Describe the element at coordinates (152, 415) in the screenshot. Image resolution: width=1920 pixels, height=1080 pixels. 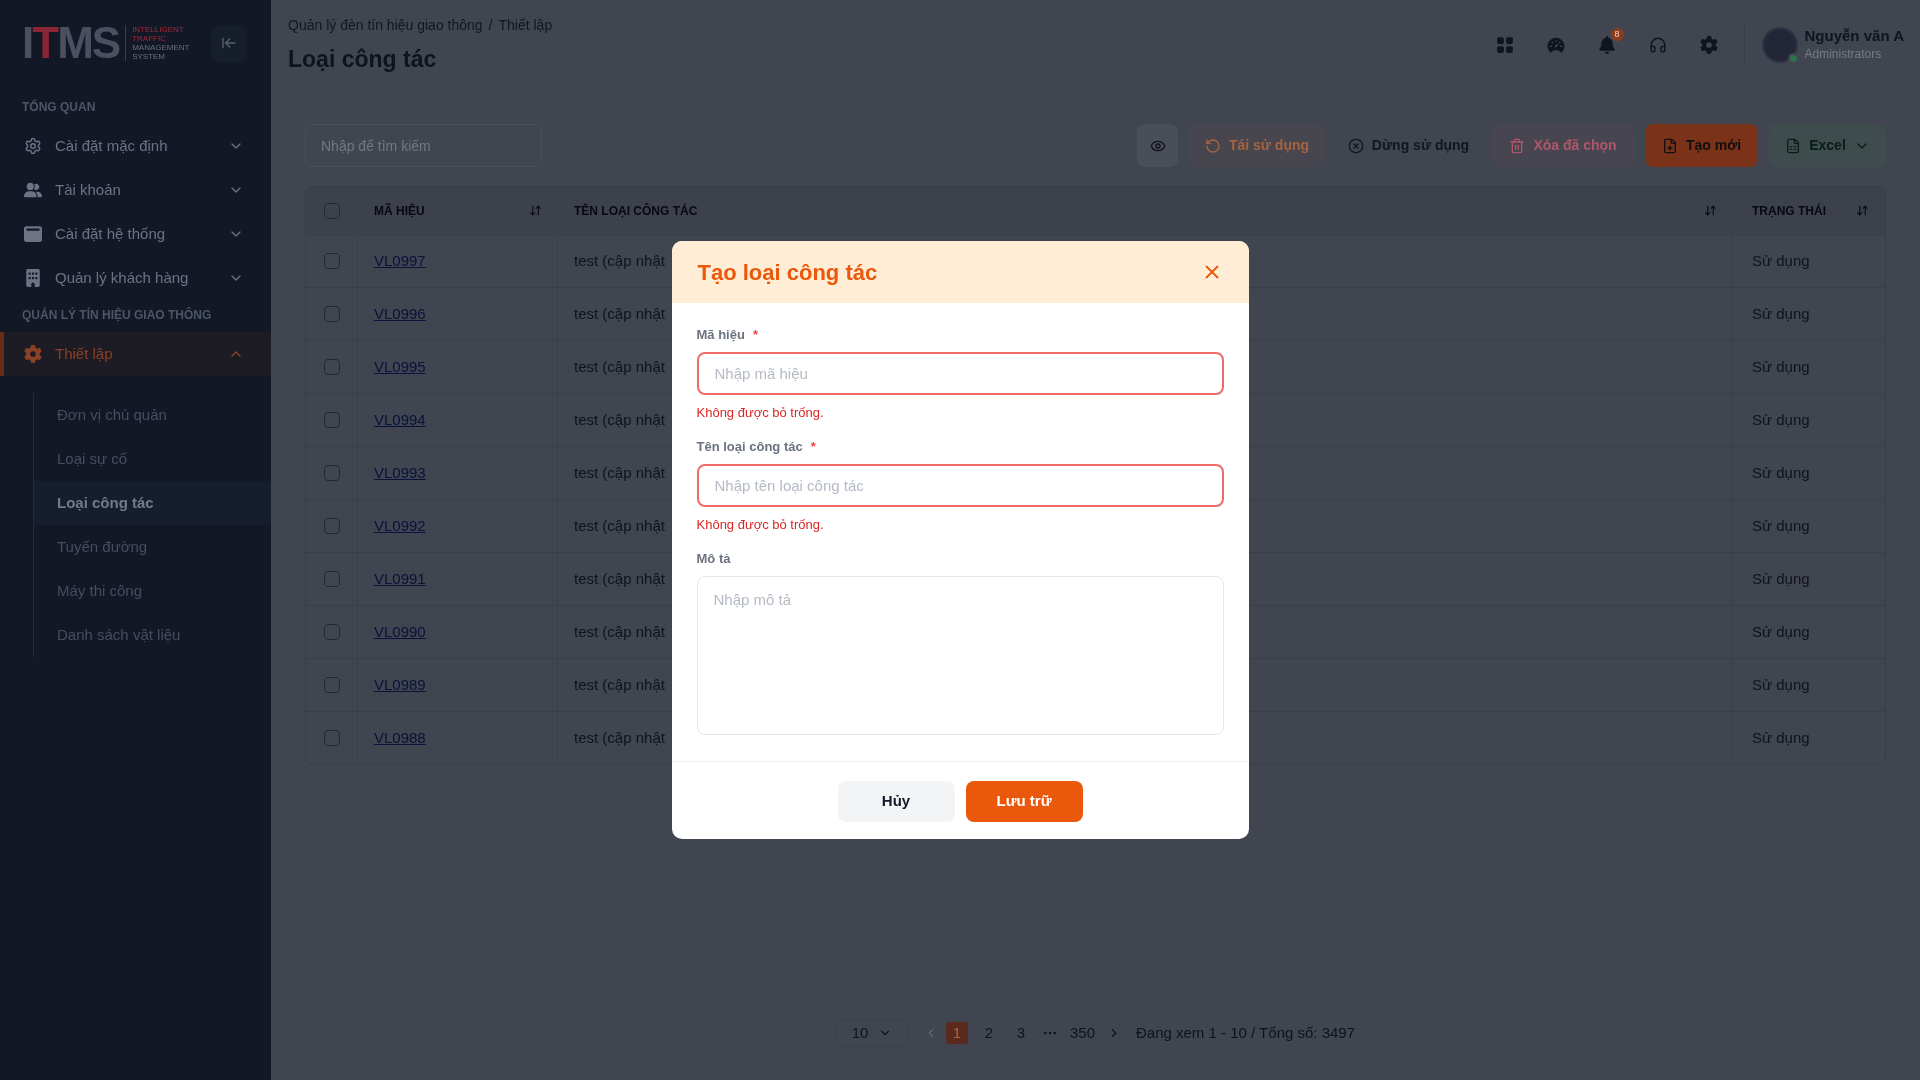
I see `submenu-item: Đơn vị chủ quản` at that location.